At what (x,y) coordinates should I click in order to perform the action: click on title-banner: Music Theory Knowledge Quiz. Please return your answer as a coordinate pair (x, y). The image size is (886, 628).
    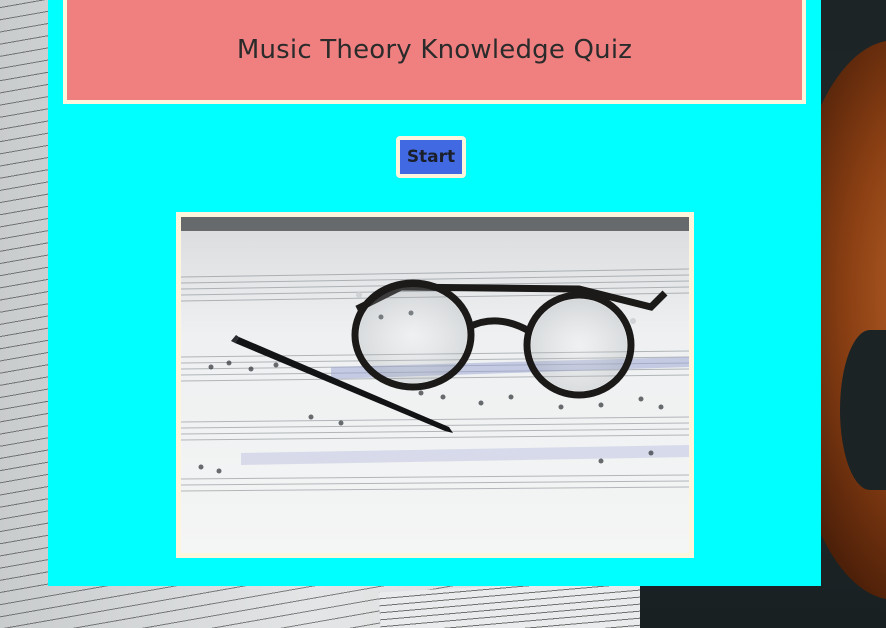
    Looking at the image, I should click on (434, 52).